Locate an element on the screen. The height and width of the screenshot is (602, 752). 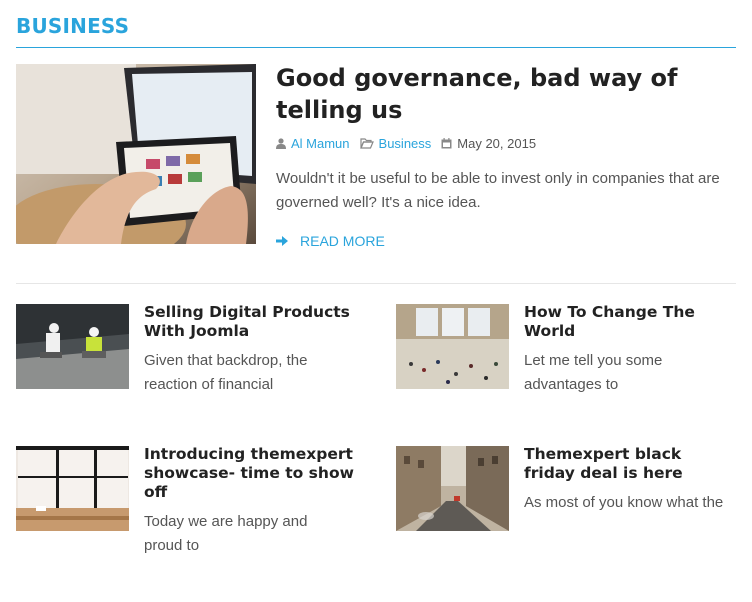
calendar-icon is located at coordinates (446, 143).